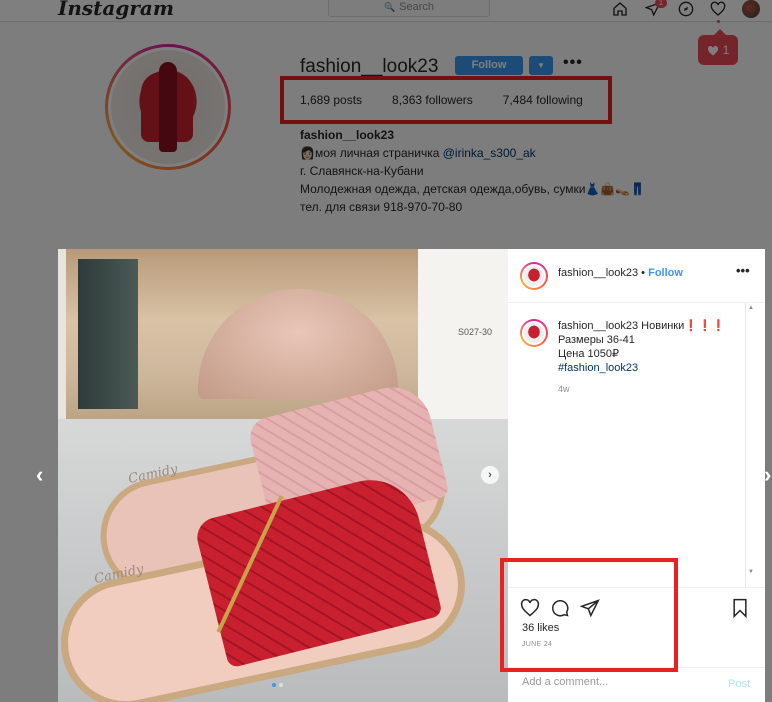 The width and height of the screenshot is (772, 702). I want to click on post-author-avatar, so click(534, 276).